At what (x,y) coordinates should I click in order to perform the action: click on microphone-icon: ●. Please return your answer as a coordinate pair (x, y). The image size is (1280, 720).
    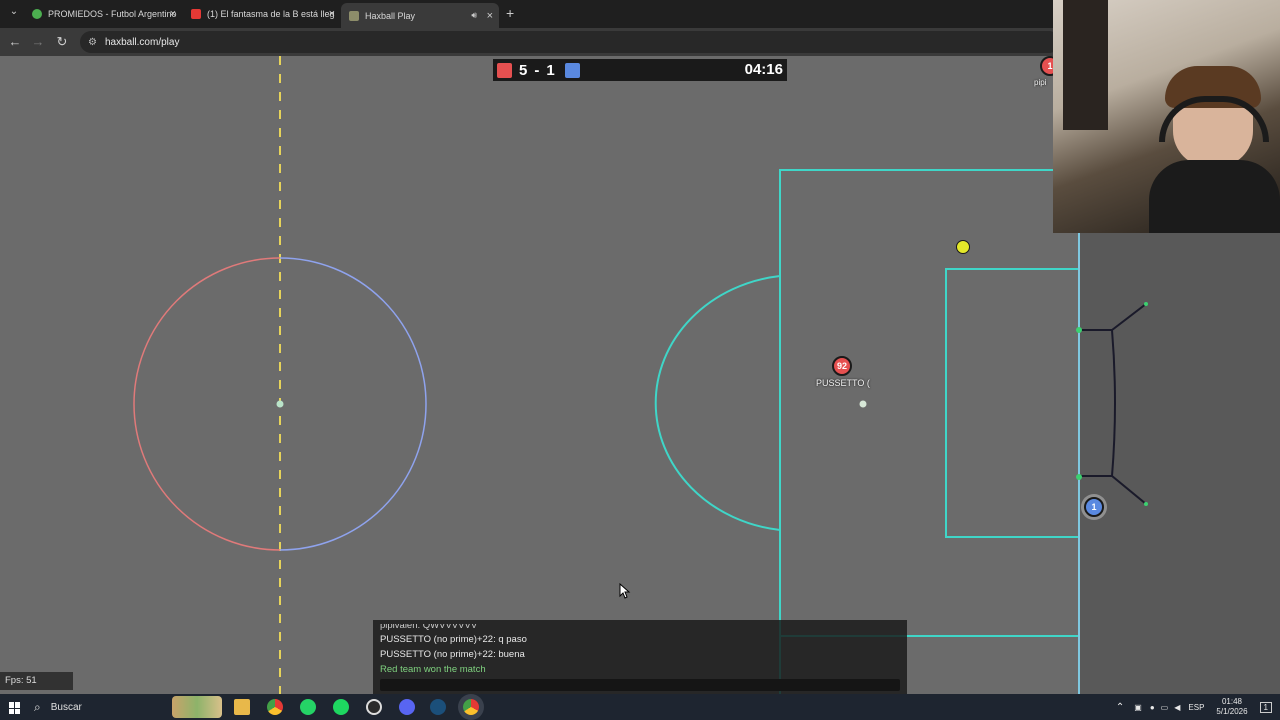
    Looking at the image, I should click on (1152, 707).